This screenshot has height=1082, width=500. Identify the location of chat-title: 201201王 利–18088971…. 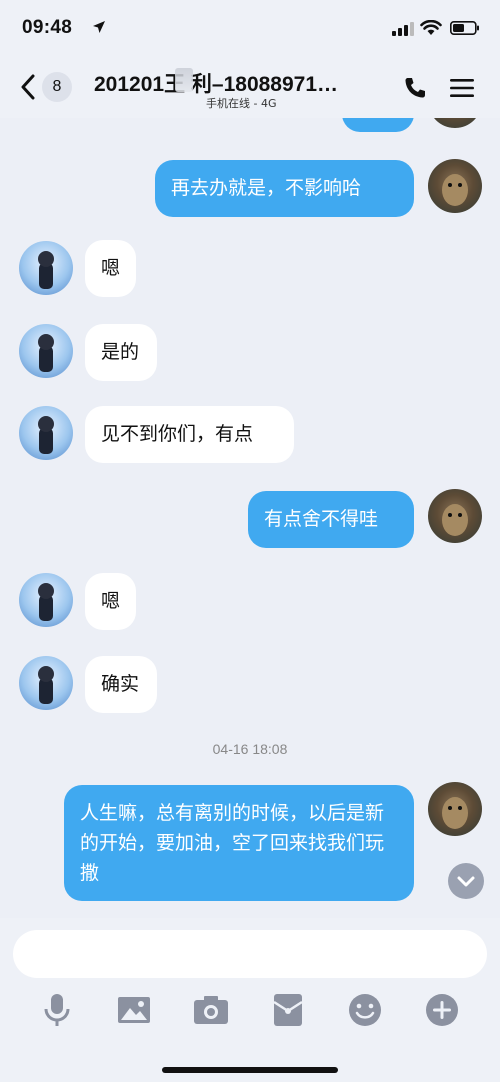
(237, 83).